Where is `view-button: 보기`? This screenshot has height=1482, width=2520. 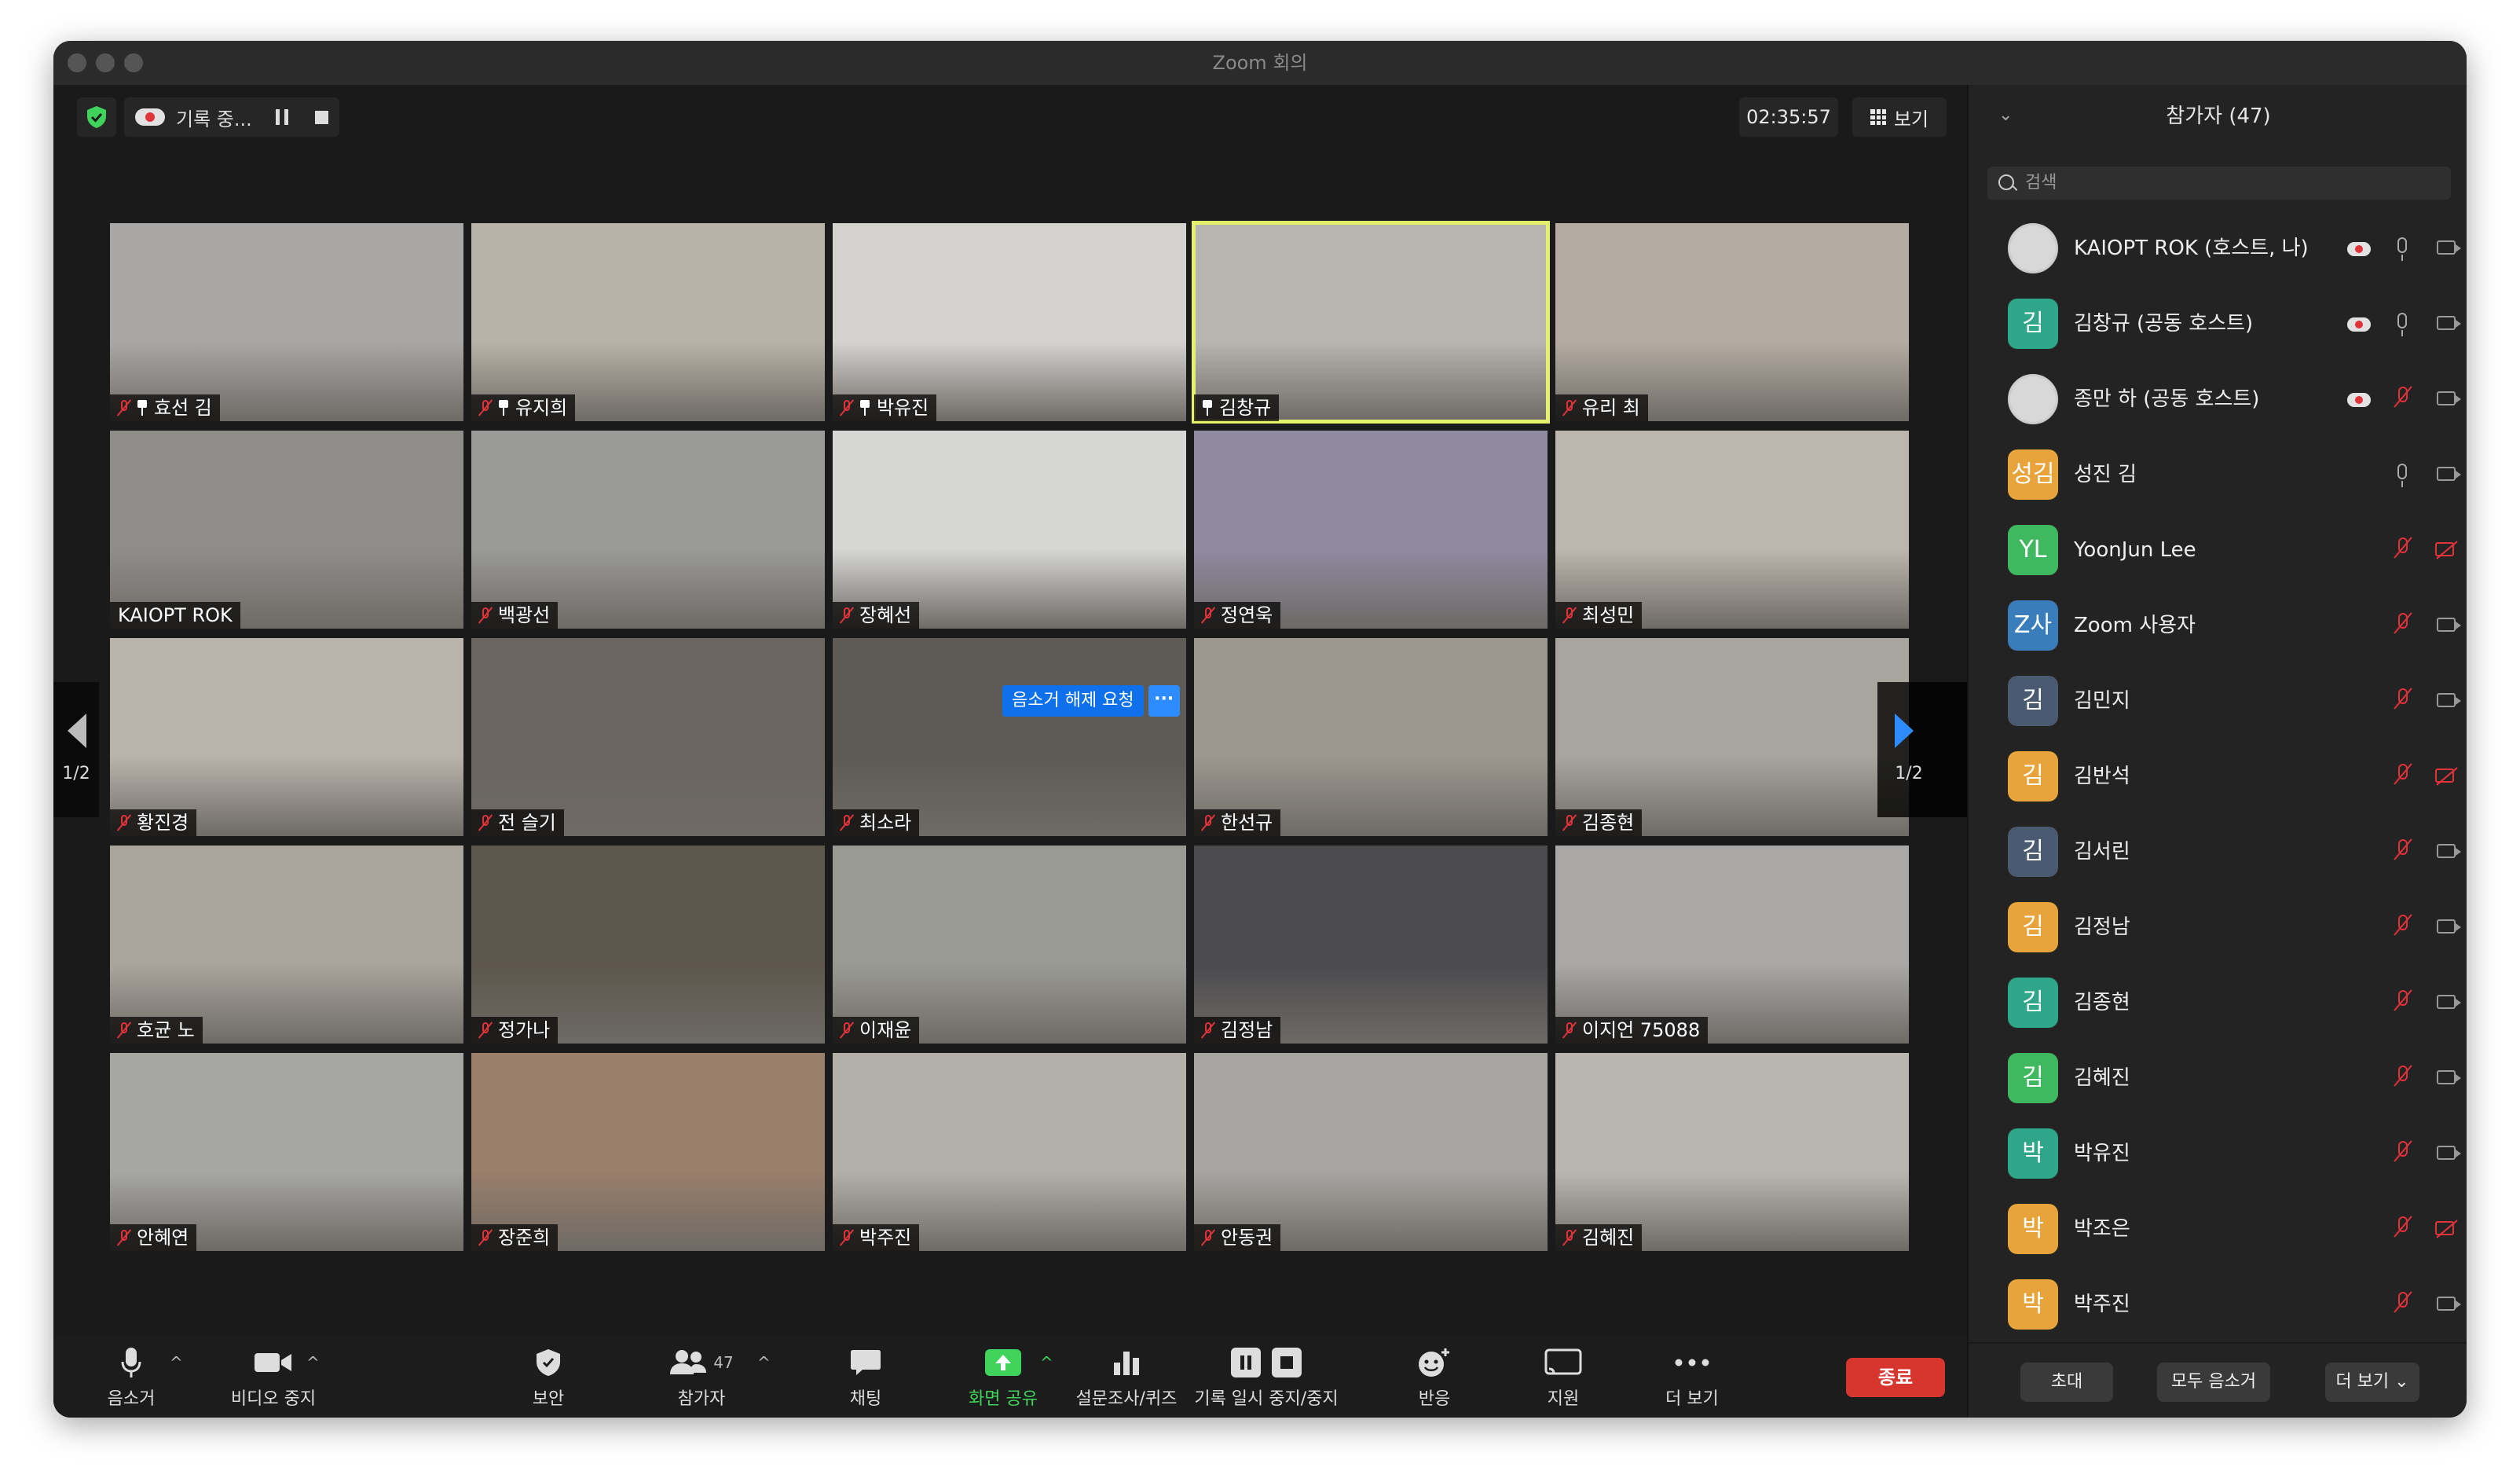
view-button: 보기 is located at coordinates (1899, 117).